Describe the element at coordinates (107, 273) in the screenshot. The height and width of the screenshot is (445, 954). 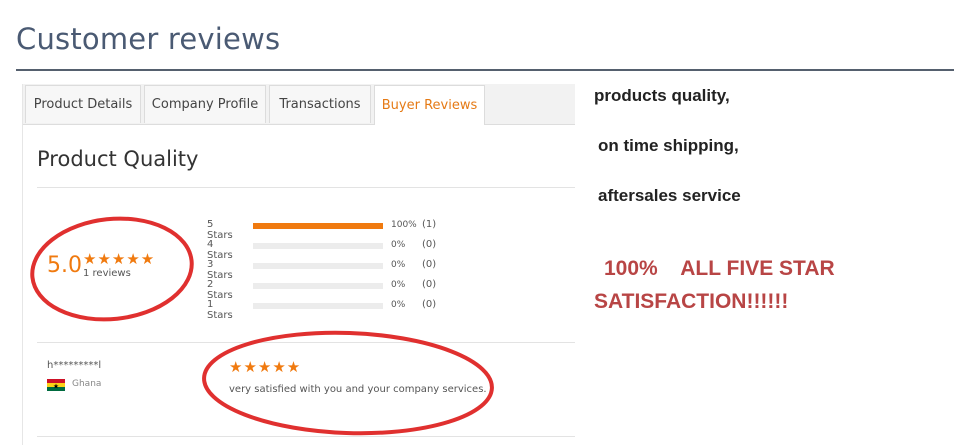
I see `review-count: 1 reviews` at that location.